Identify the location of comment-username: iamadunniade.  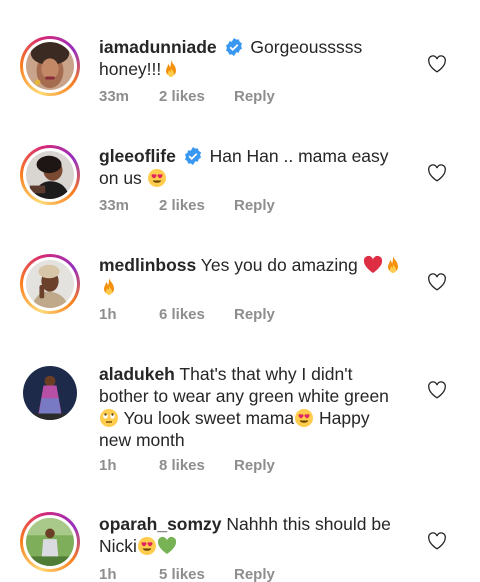
(158, 47).